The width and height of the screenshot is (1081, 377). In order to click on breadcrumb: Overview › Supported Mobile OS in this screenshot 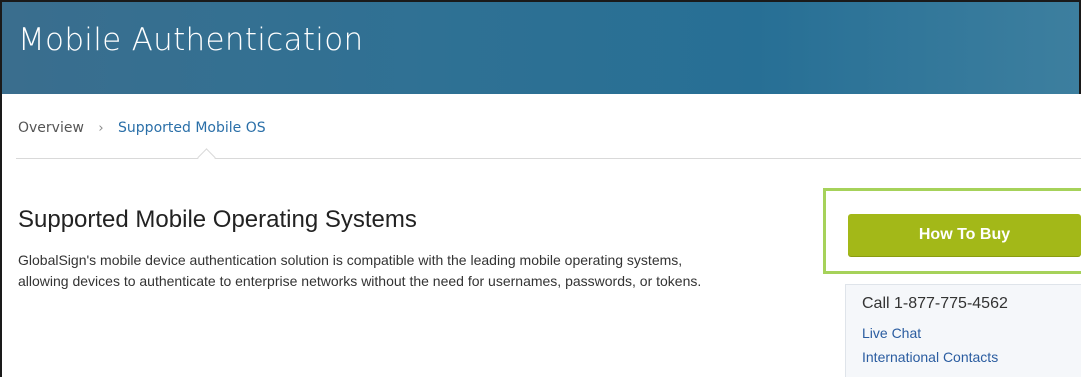, I will do `click(142, 128)`.